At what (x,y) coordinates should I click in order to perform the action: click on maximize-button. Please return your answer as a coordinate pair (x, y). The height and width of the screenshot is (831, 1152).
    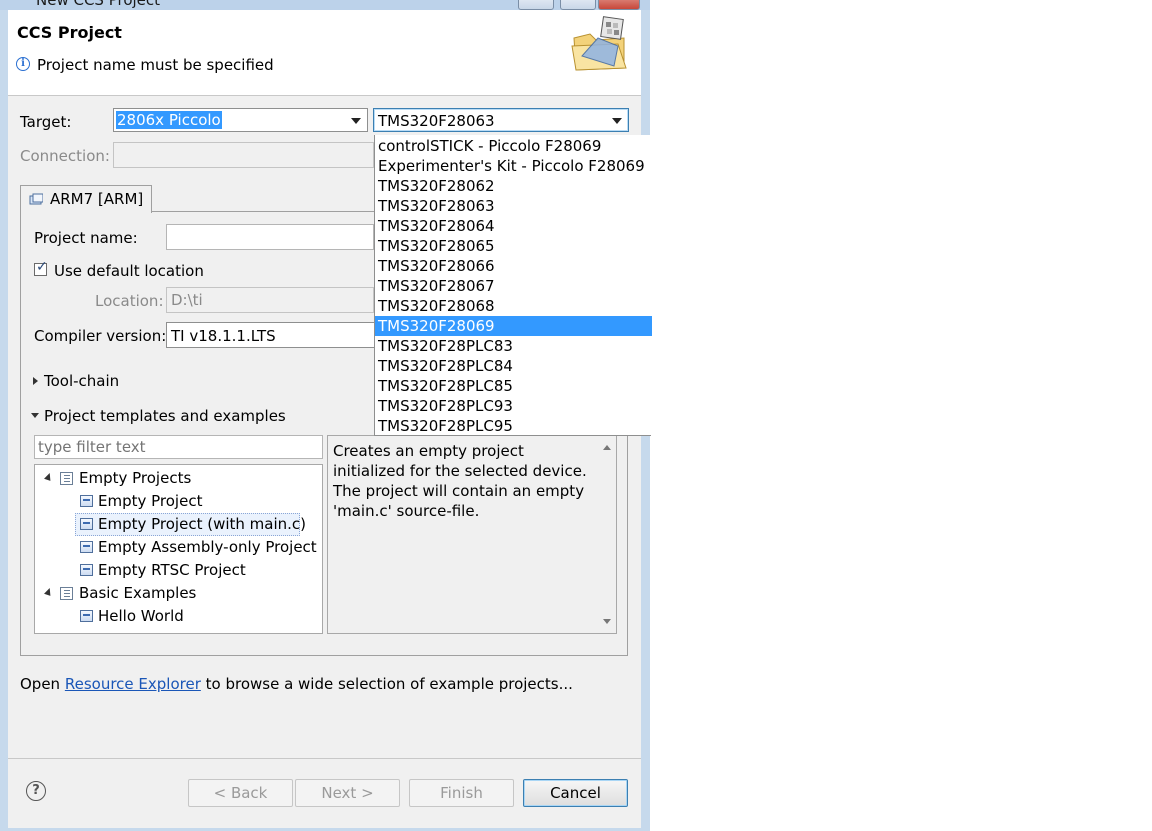
    Looking at the image, I should click on (578, 5).